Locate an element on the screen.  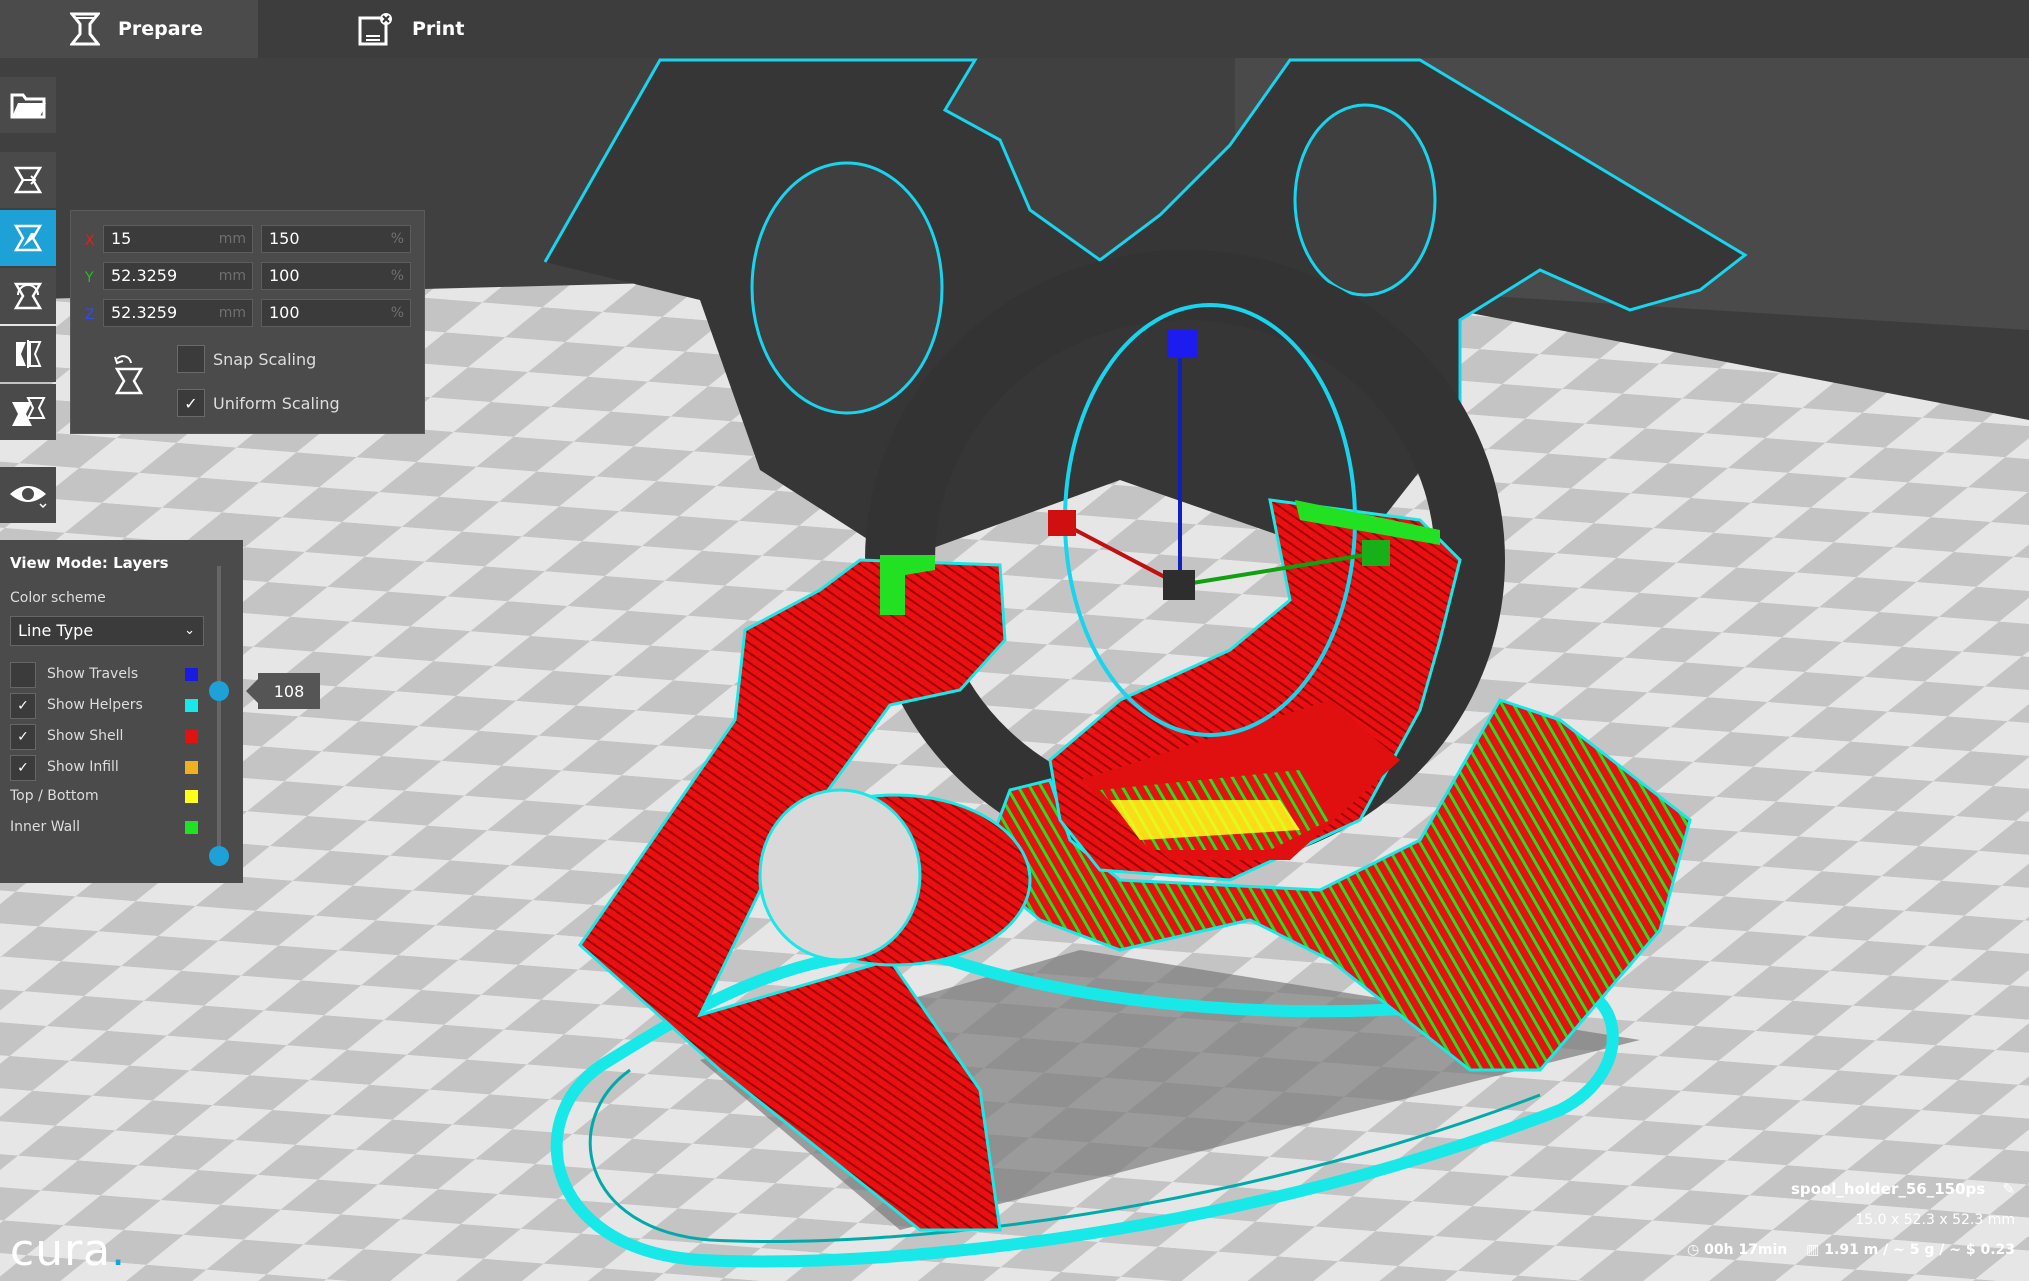
show-helpers-checkbox: ✓ is located at coordinates (23, 706).